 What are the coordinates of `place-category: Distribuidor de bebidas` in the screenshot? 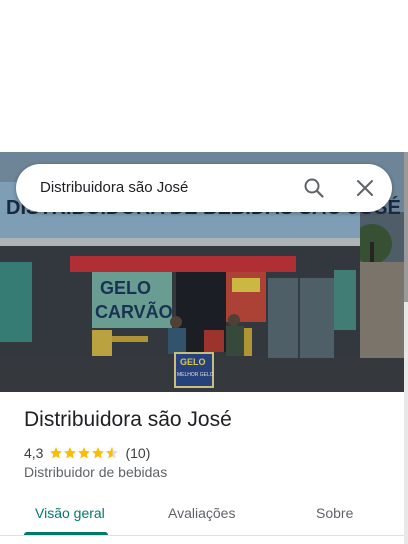 It's located at (96, 472).